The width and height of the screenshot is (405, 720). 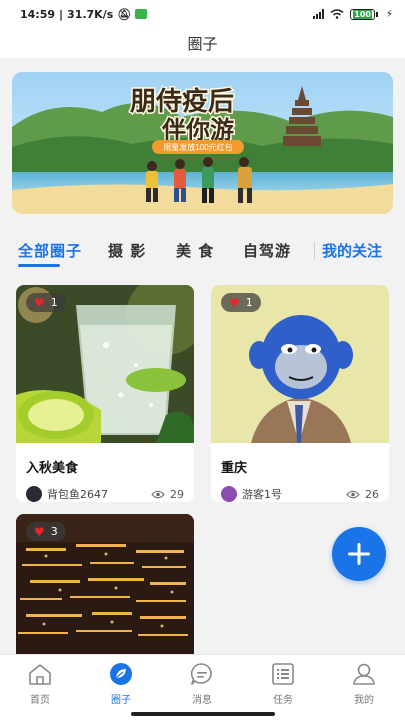 What do you see at coordinates (121, 700) in the screenshot?
I see `nav-label: 圈子` at bounding box center [121, 700].